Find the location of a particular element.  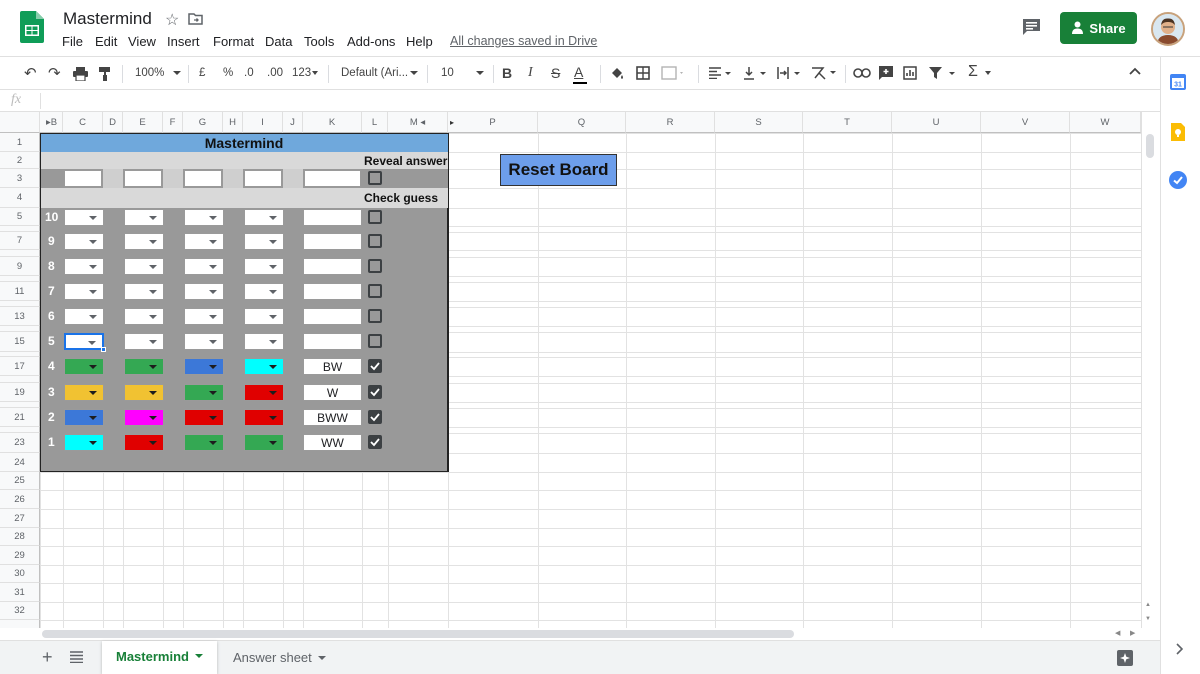

column-header: I is located at coordinates (263, 122).